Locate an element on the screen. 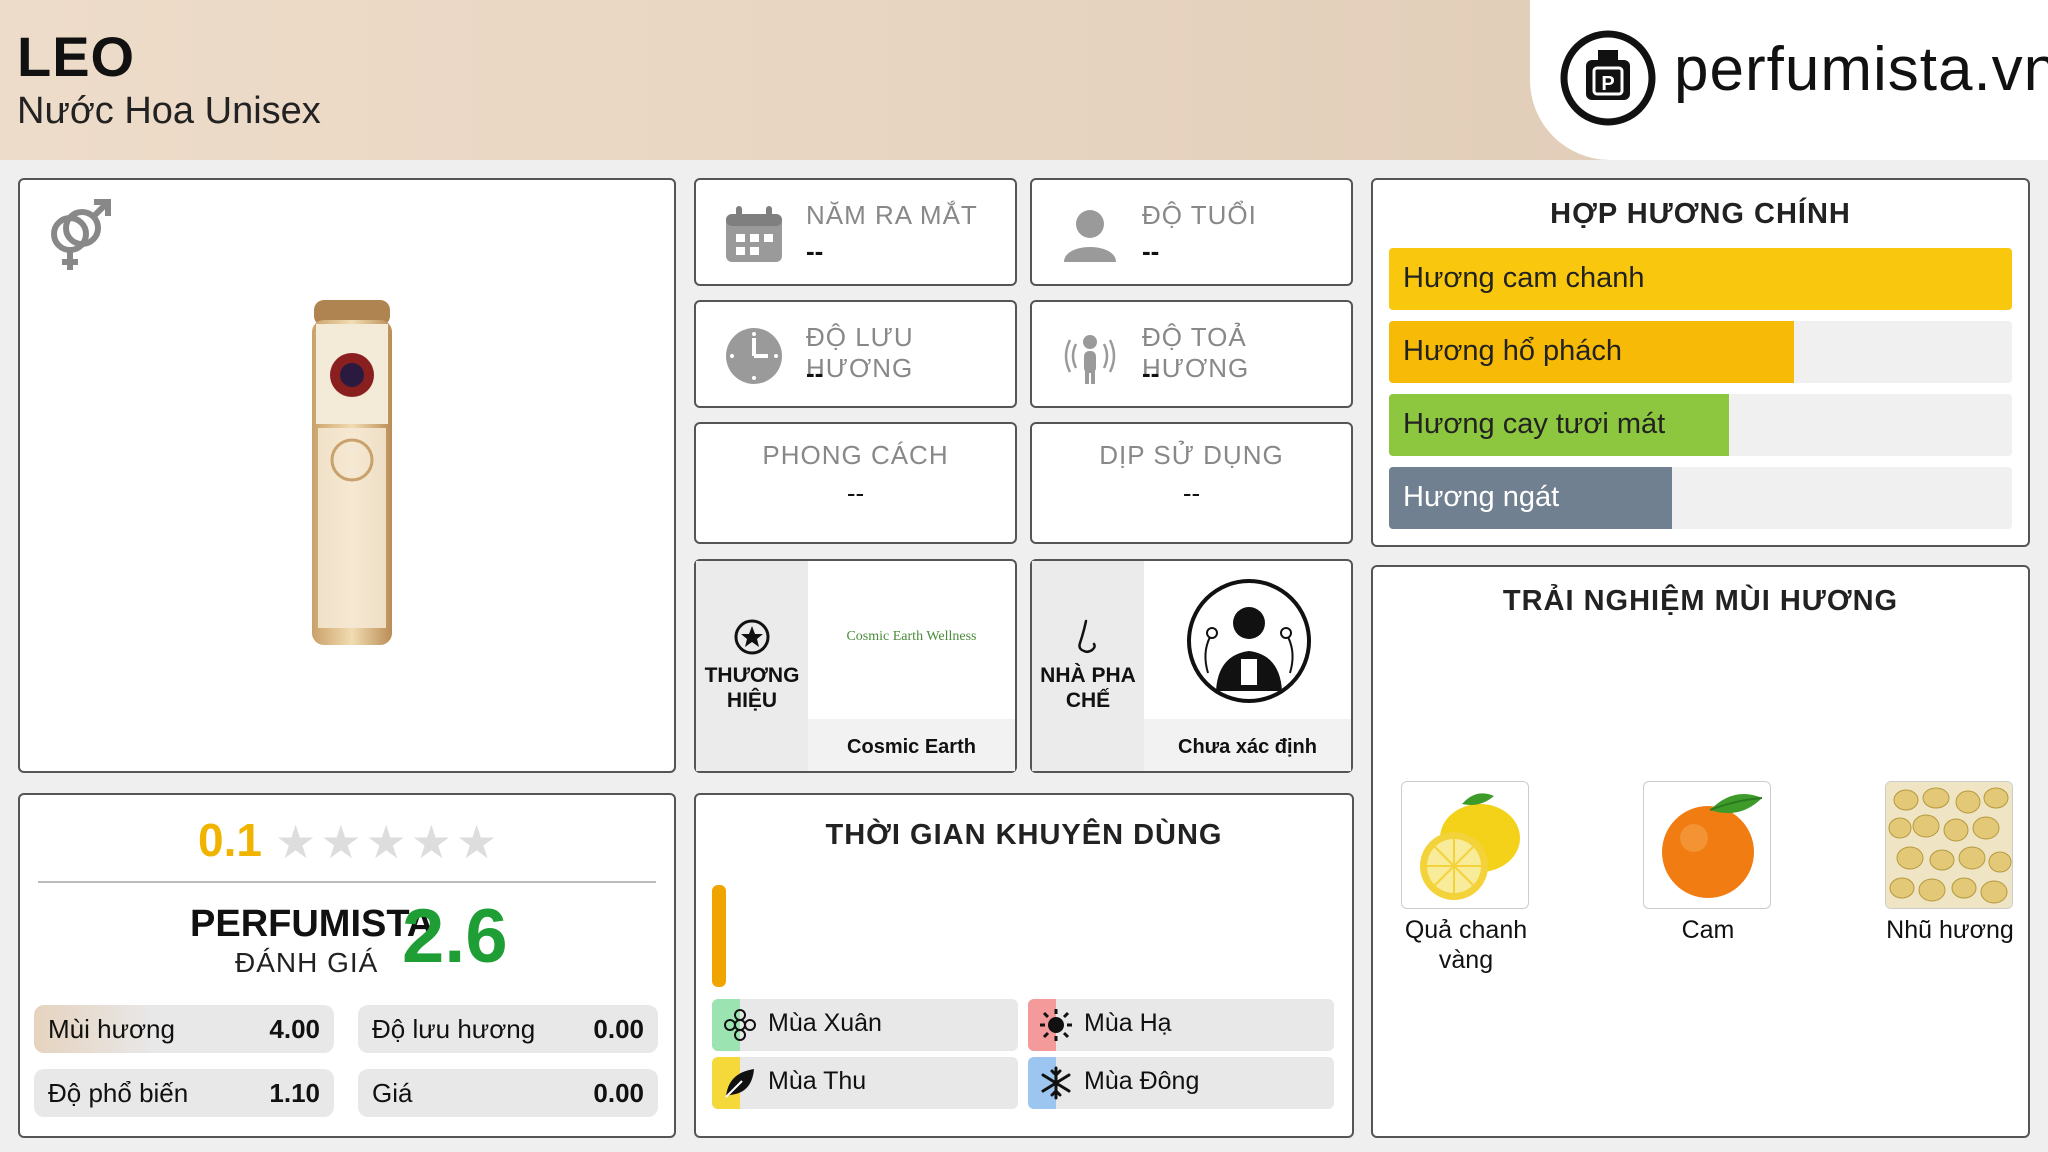  svg-text: P is located at coordinates (1607, 84).